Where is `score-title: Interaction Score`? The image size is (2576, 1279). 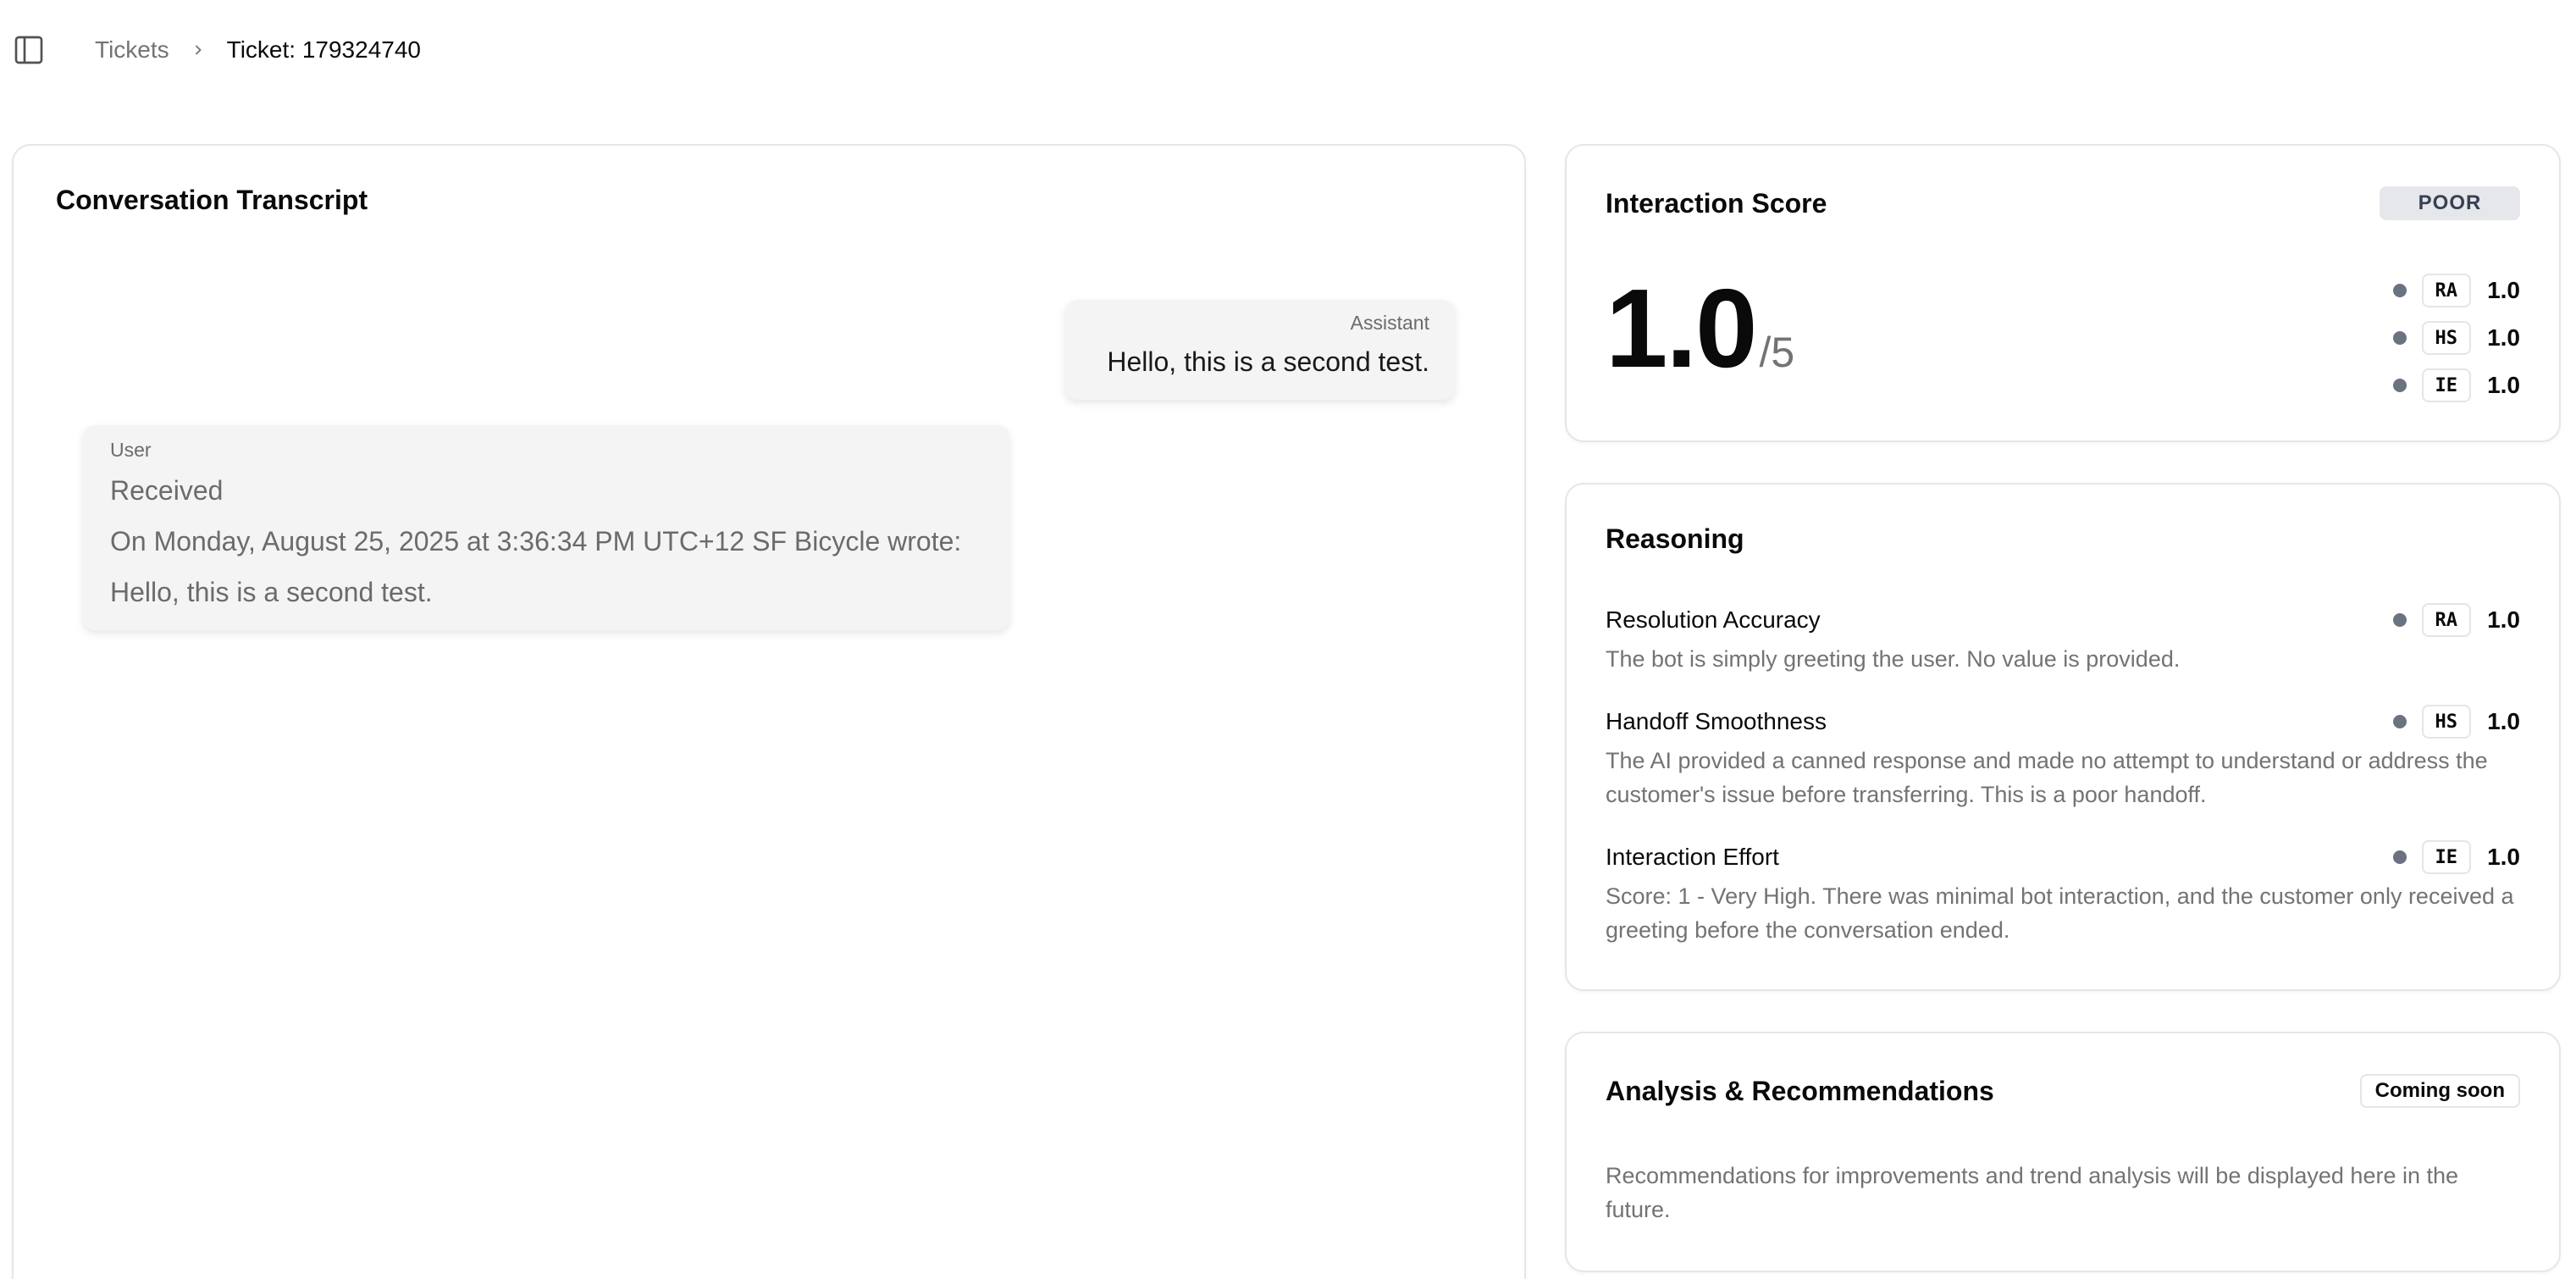
score-title: Interaction Score is located at coordinates (1716, 203).